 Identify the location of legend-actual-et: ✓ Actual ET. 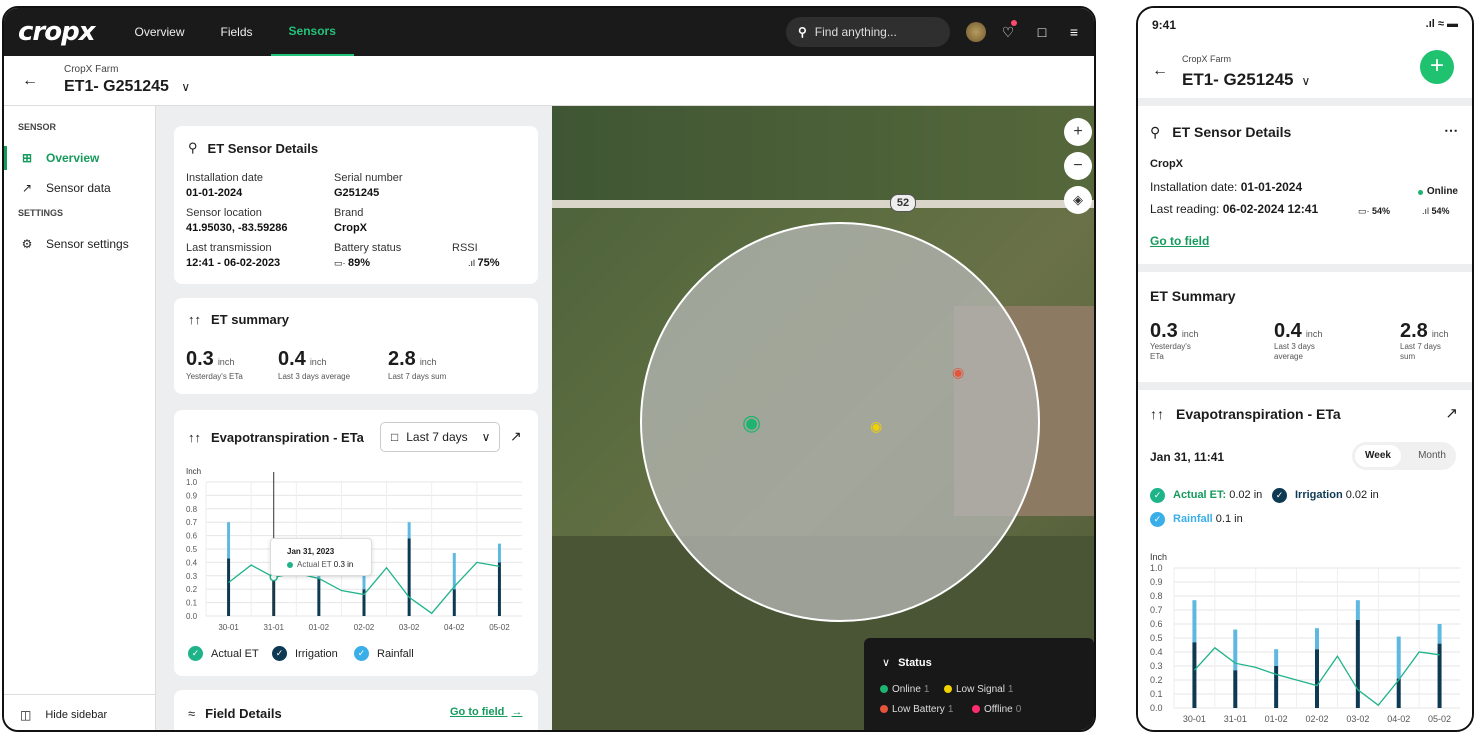
(216, 653).